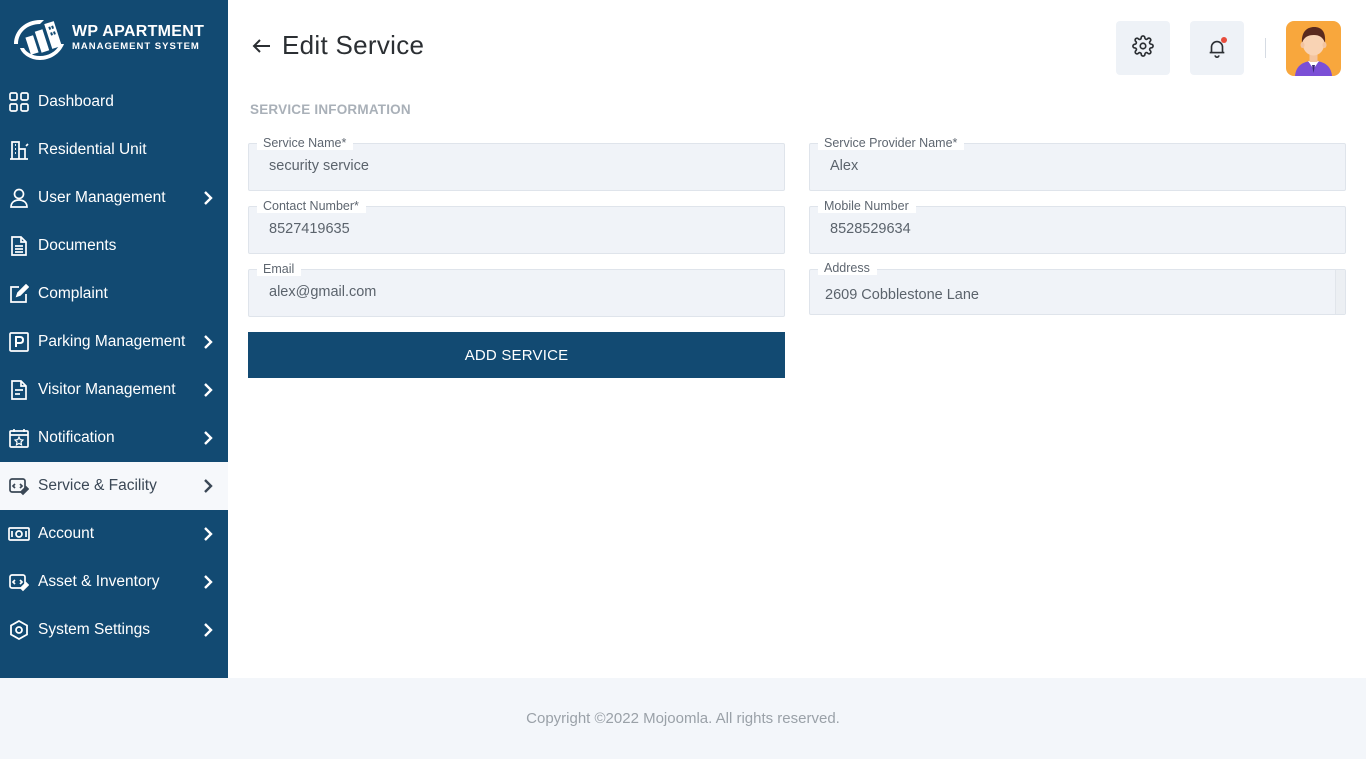 This screenshot has width=1366, height=759. Describe the element at coordinates (330, 109) in the screenshot. I see `section-title: SERVICE INFORMATION` at that location.